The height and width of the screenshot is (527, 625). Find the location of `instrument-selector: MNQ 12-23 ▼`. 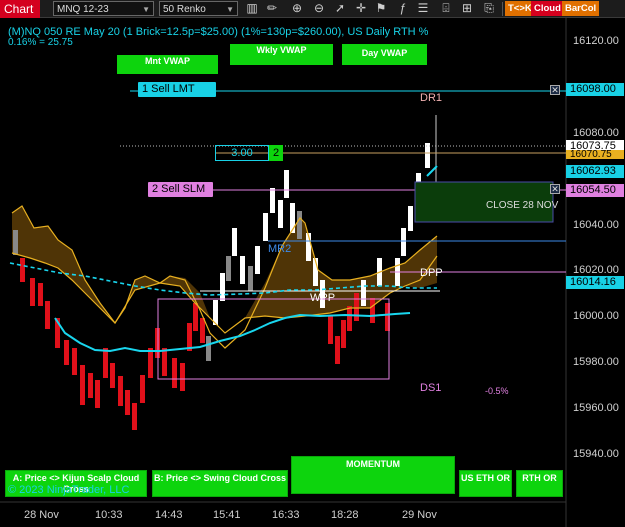

instrument-selector: MNQ 12-23 ▼ is located at coordinates (103, 8).